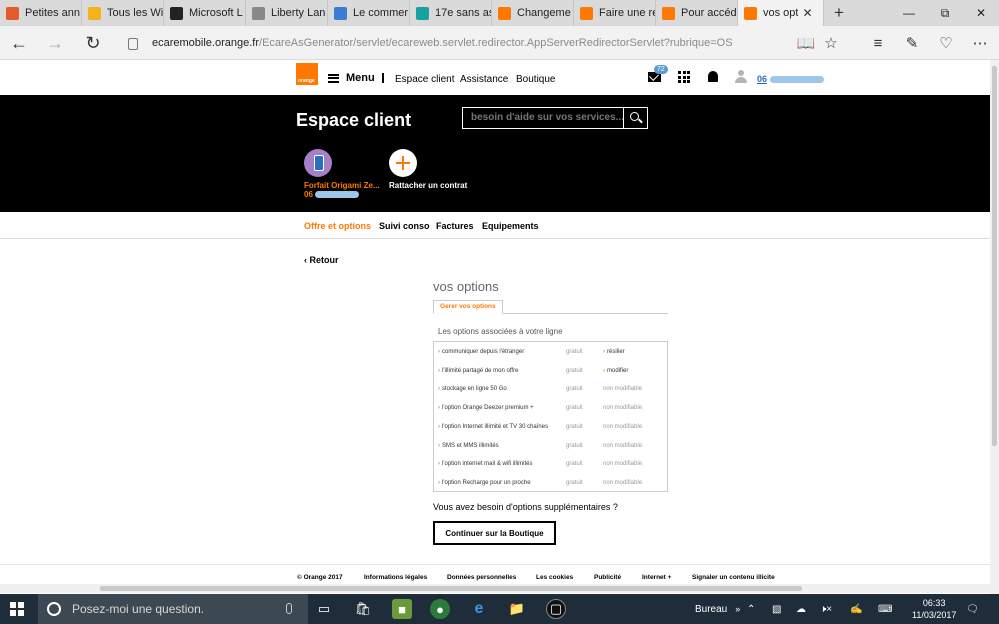 The width and height of the screenshot is (999, 624). I want to click on close-window-icon: ✕, so click(981, 13).